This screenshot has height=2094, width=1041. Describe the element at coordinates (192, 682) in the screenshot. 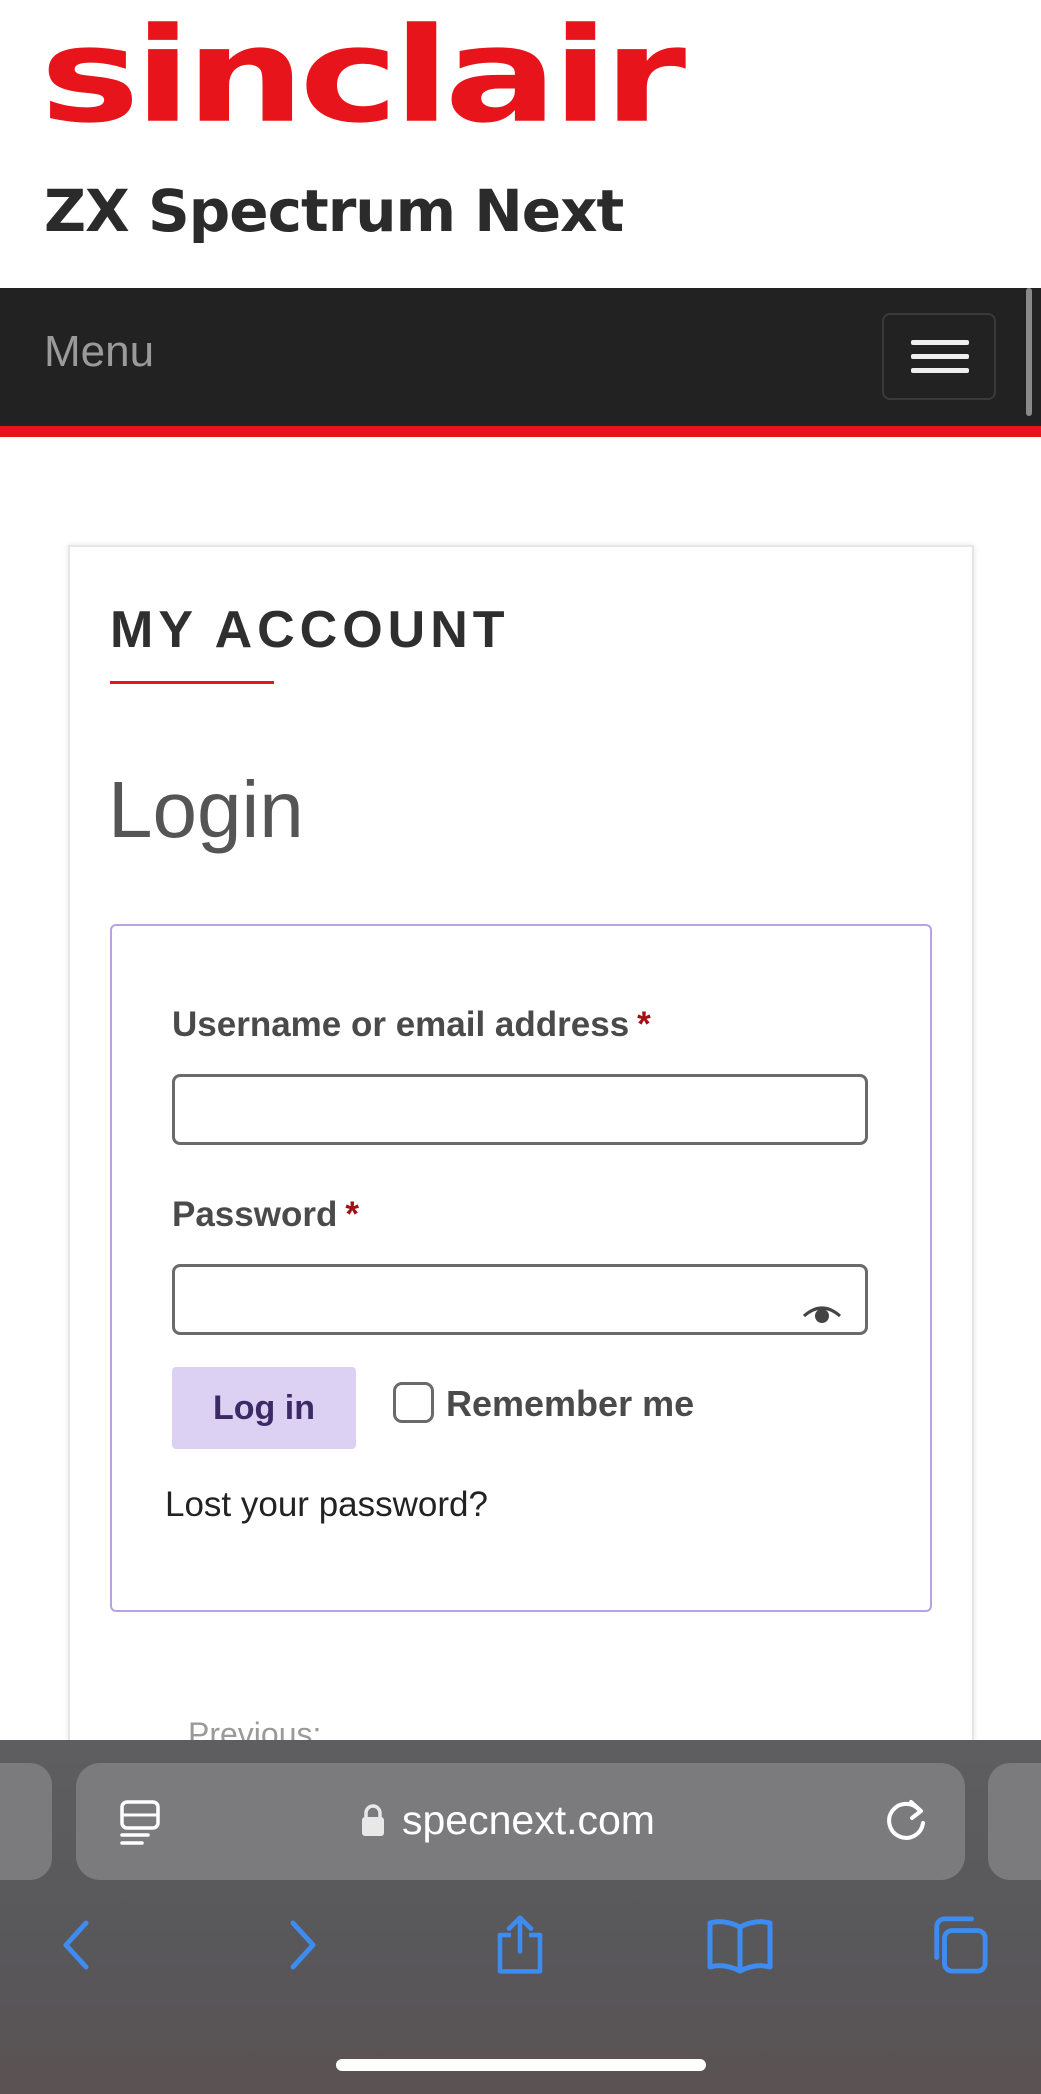

I see `title-underline` at that location.